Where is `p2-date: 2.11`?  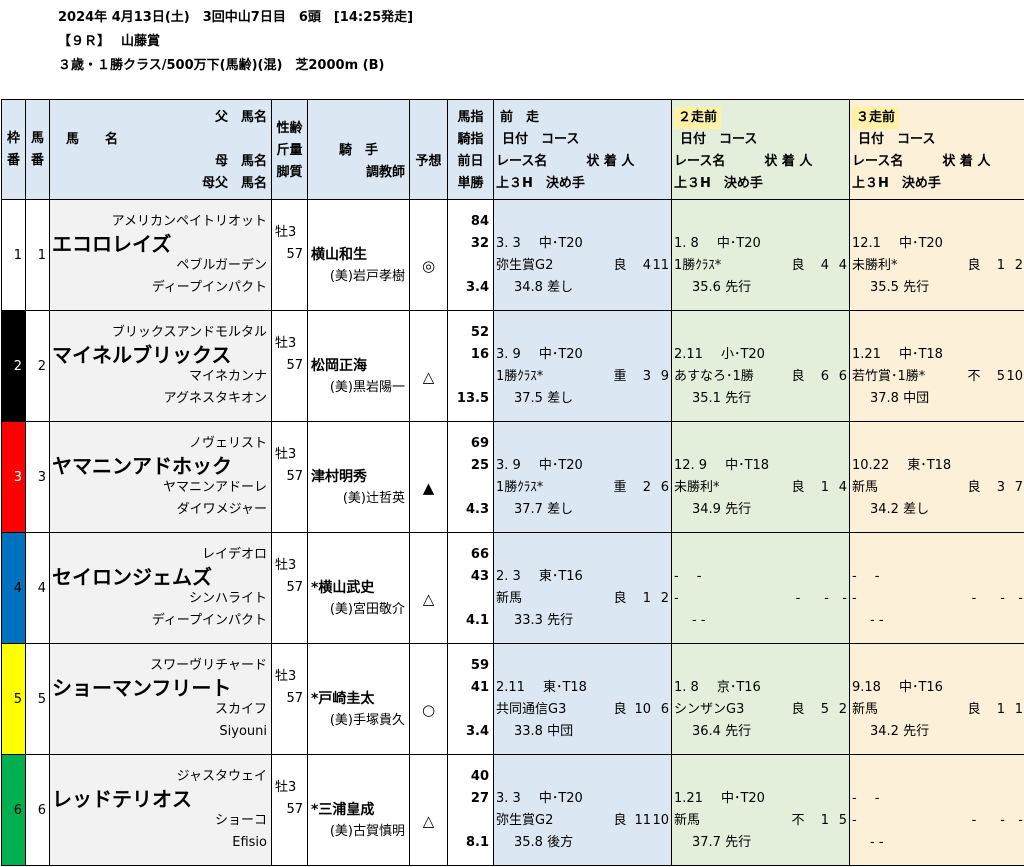 p2-date: 2.11 is located at coordinates (688, 354).